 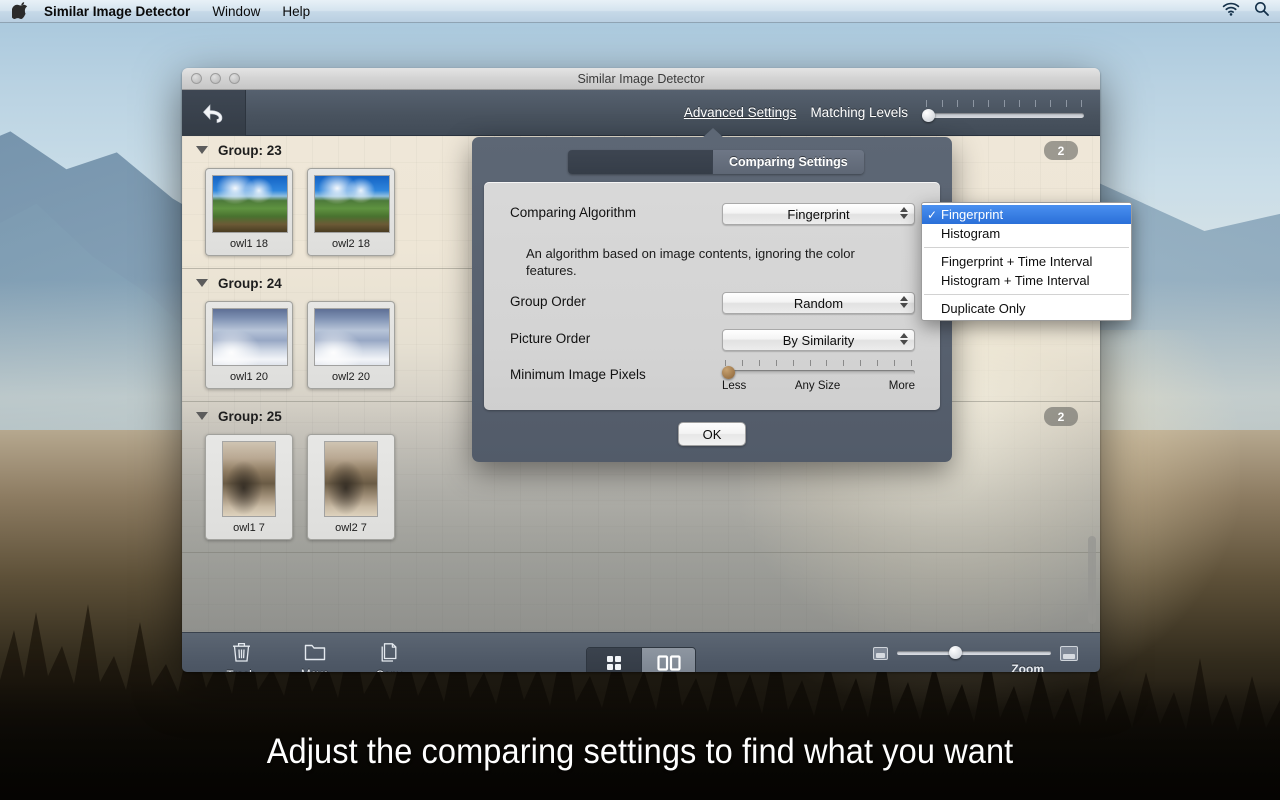 What do you see at coordinates (241, 671) in the screenshot?
I see `trash-label: Trash` at bounding box center [241, 671].